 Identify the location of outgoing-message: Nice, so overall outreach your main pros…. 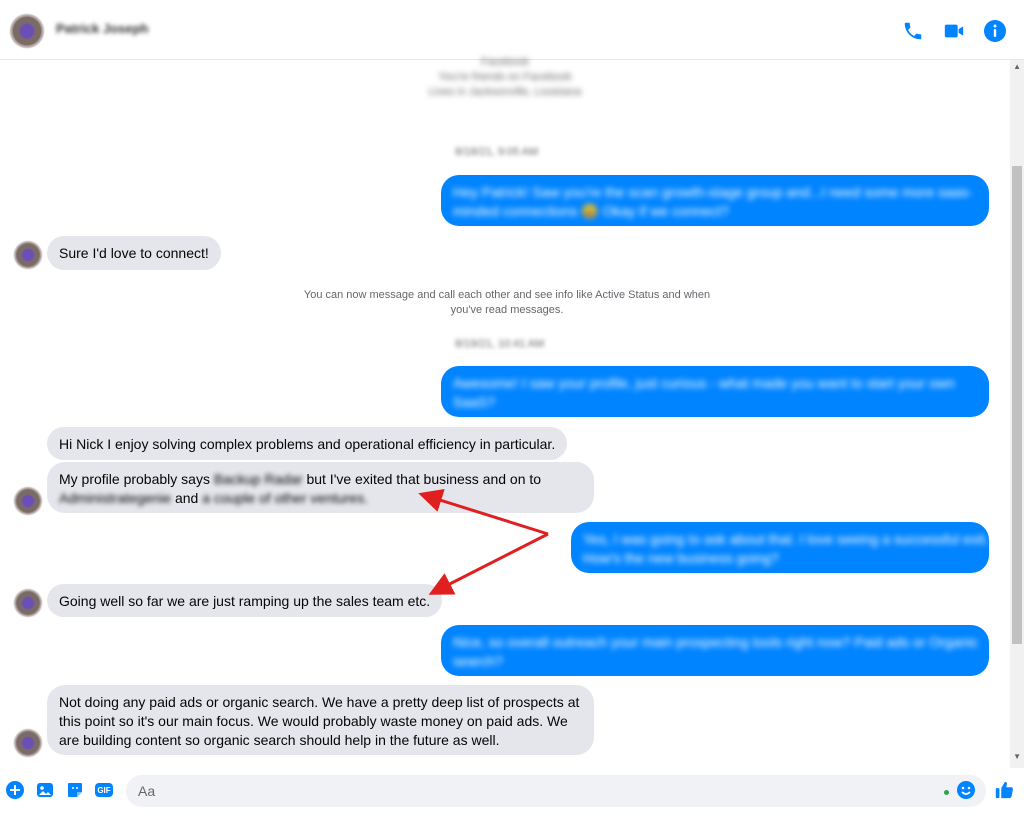
(715, 650).